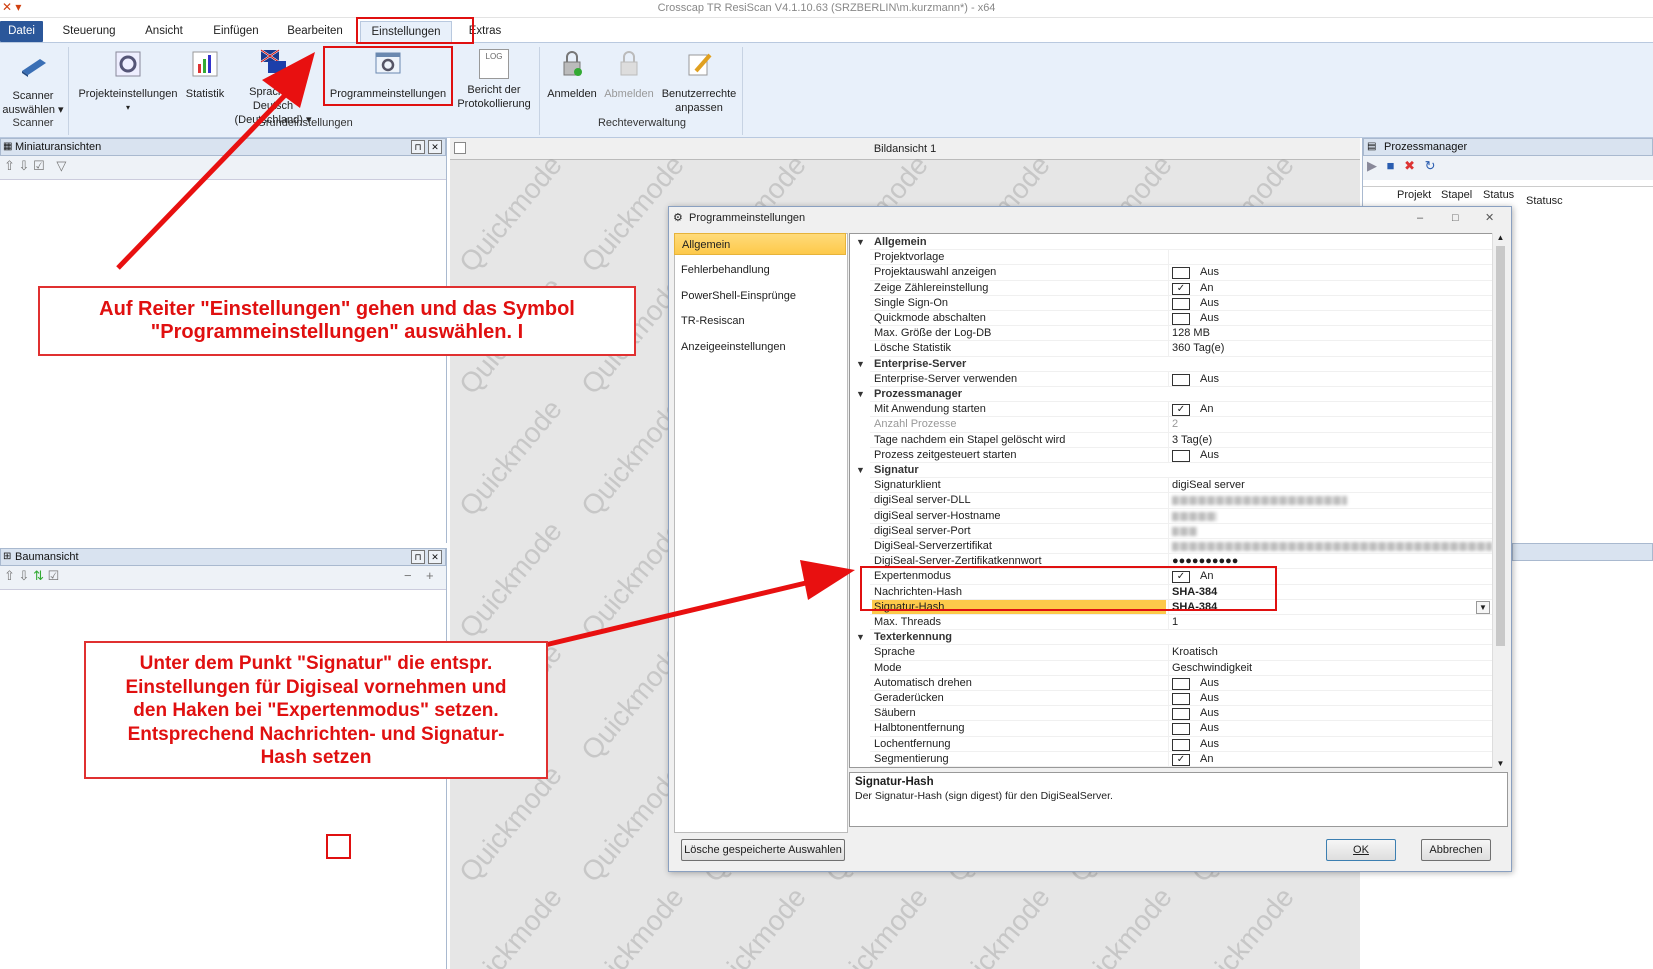 This screenshot has height=969, width=1653. Describe the element at coordinates (1175, 424) in the screenshot. I see `property-value: 2` at that location.